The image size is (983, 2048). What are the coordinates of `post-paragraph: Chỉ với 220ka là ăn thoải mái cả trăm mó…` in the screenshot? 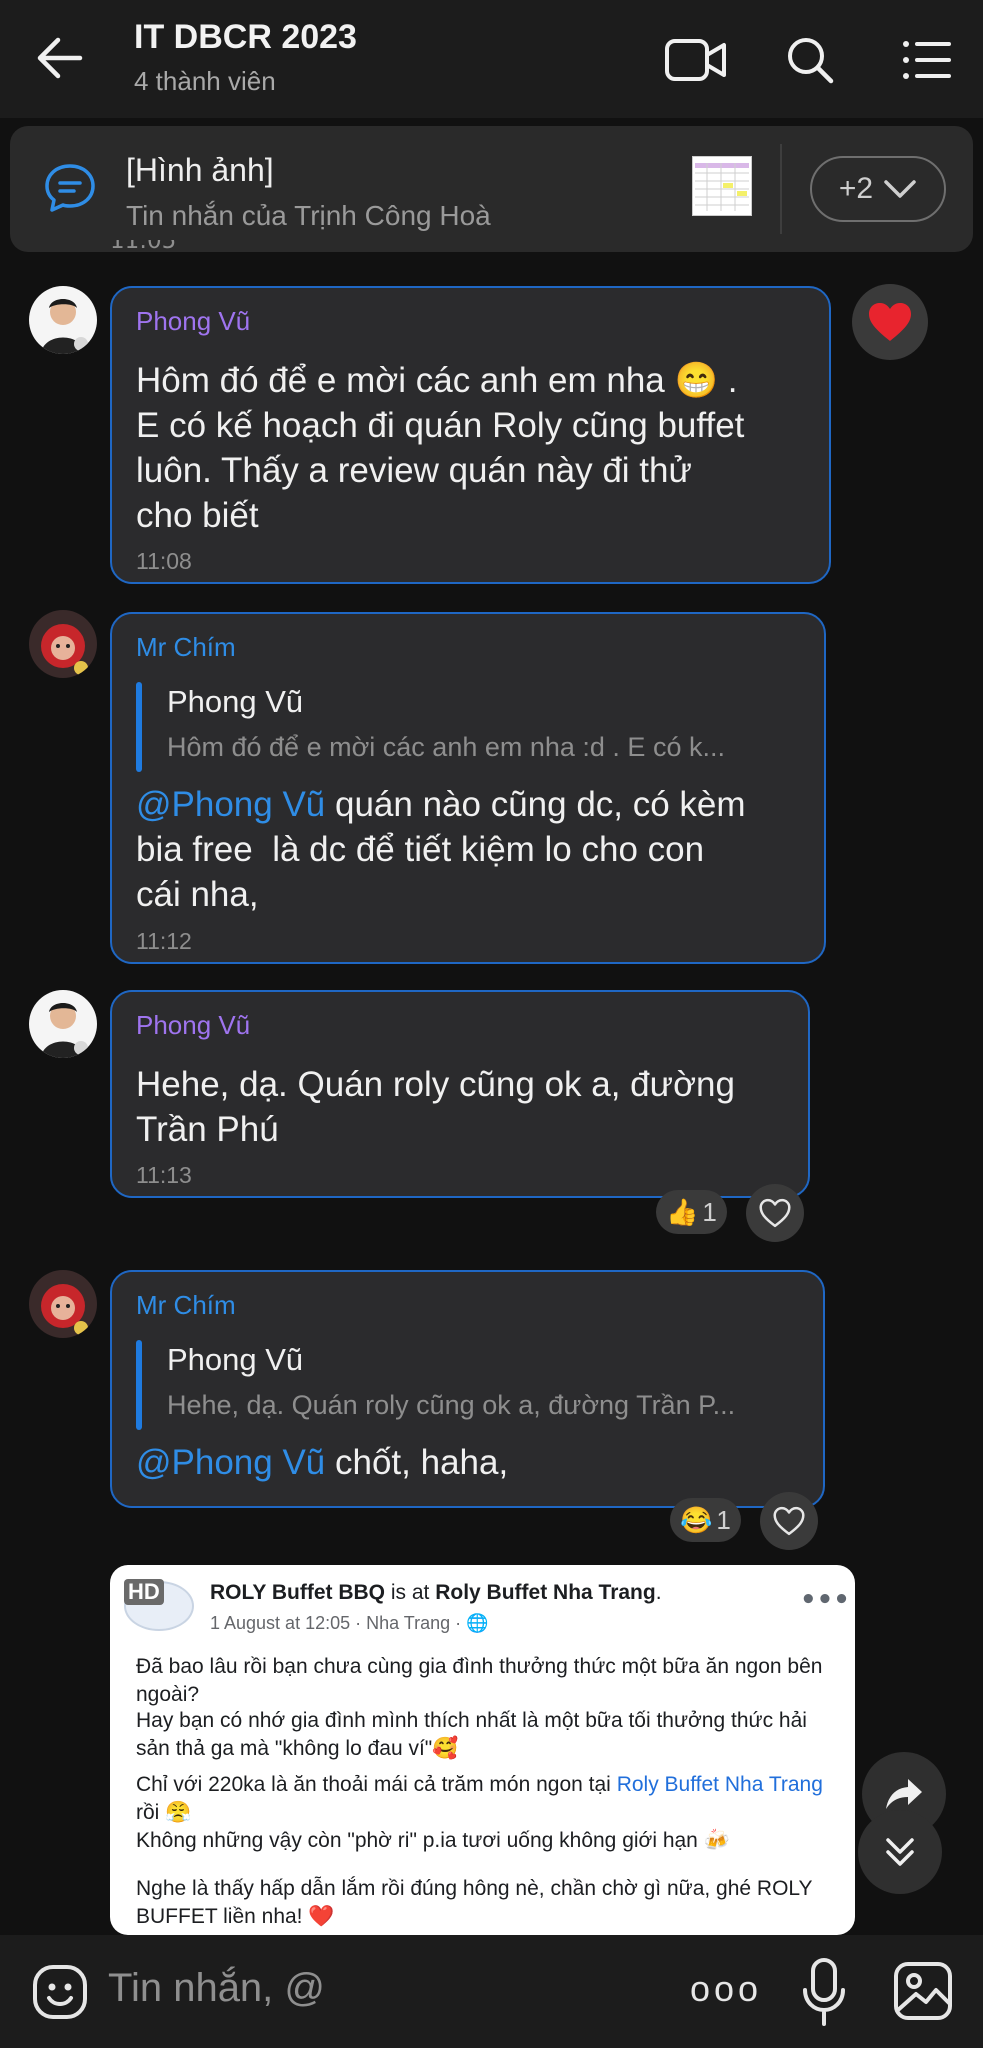 It's located at (486, 1799).